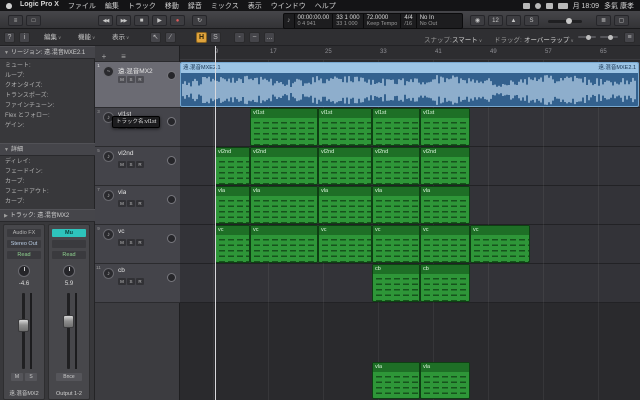 This screenshot has width=640, height=400. What do you see at coordinates (565, 21) in the screenshot?
I see `master-volume-slider` at bounding box center [565, 21].